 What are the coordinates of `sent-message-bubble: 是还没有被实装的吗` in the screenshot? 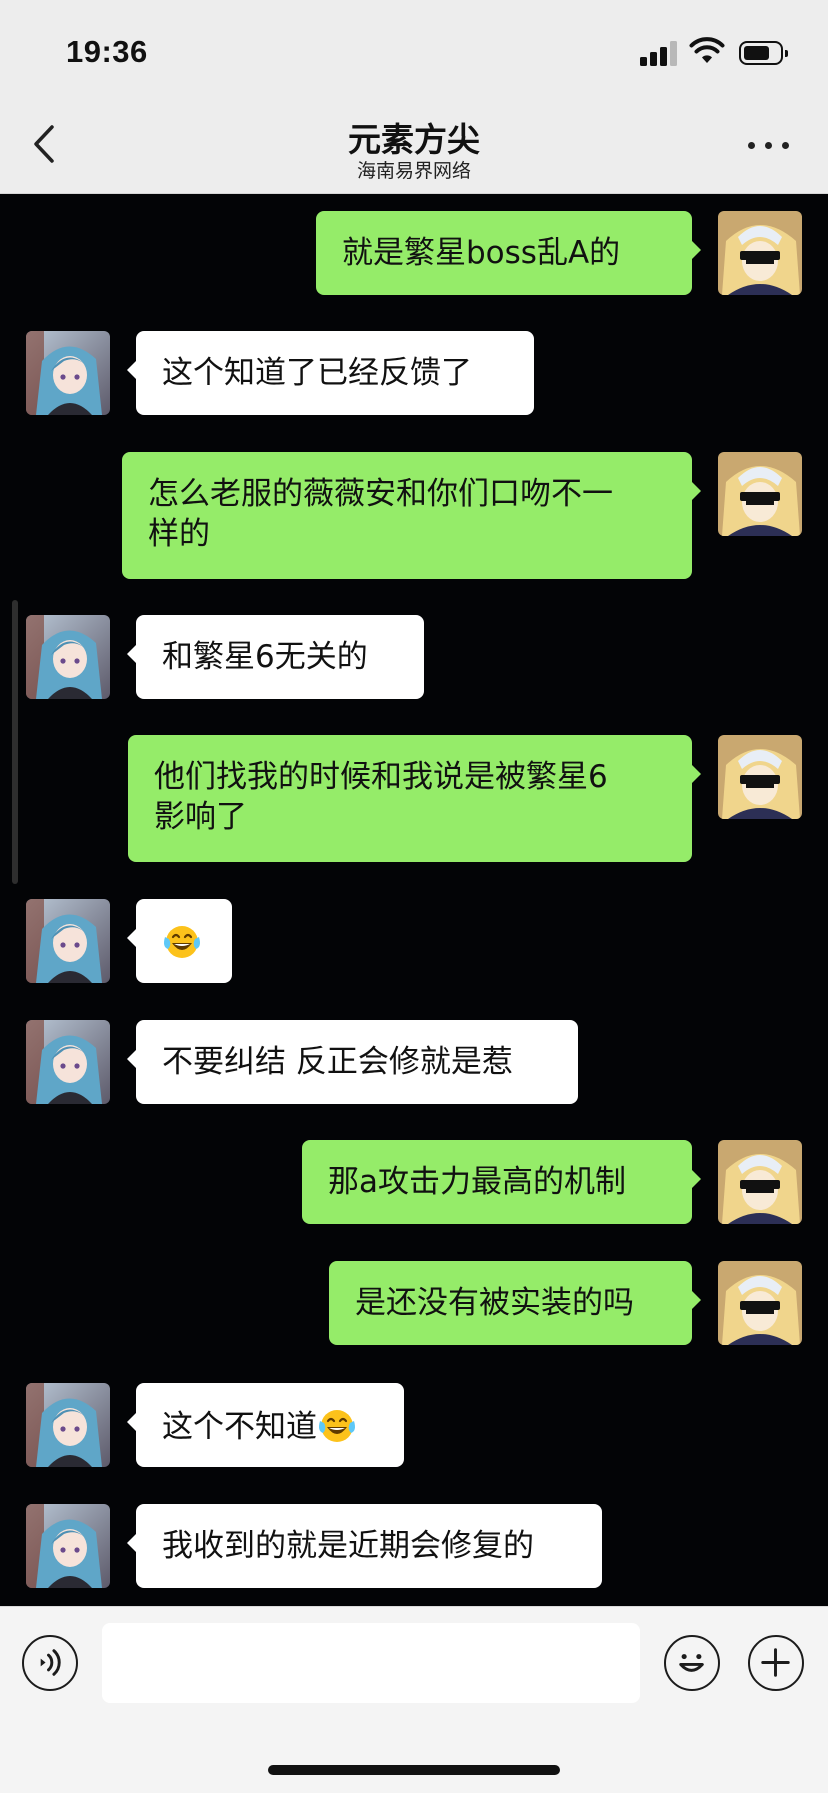 It's located at (515, 1303).